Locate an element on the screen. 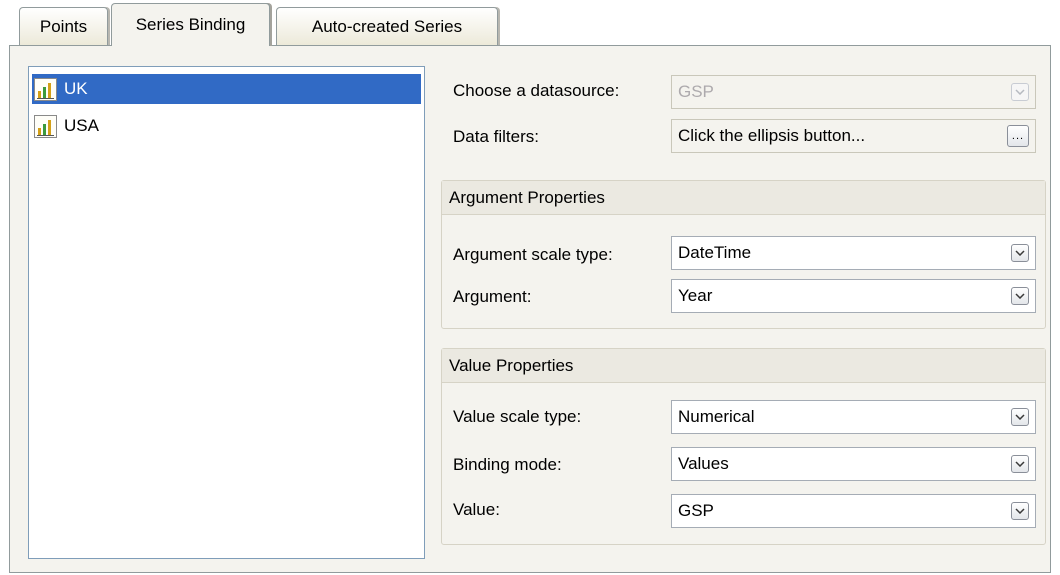 The height and width of the screenshot is (575, 1060). group-title: Argument Properties is located at coordinates (527, 197).